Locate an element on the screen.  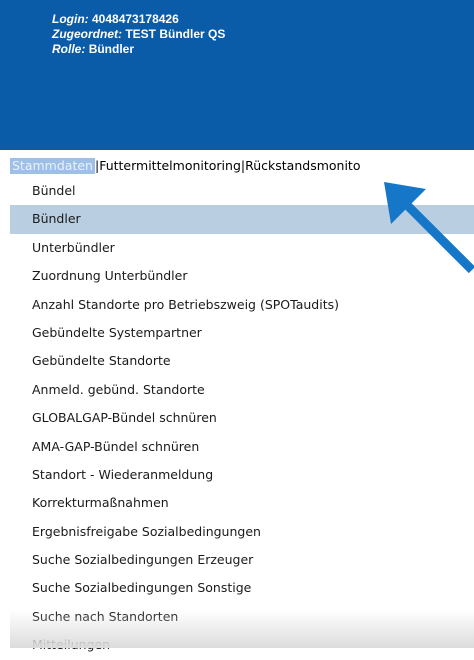
menu-item-gebuendelte-systempartner: Gebündelte Systempartner is located at coordinates (242, 333).